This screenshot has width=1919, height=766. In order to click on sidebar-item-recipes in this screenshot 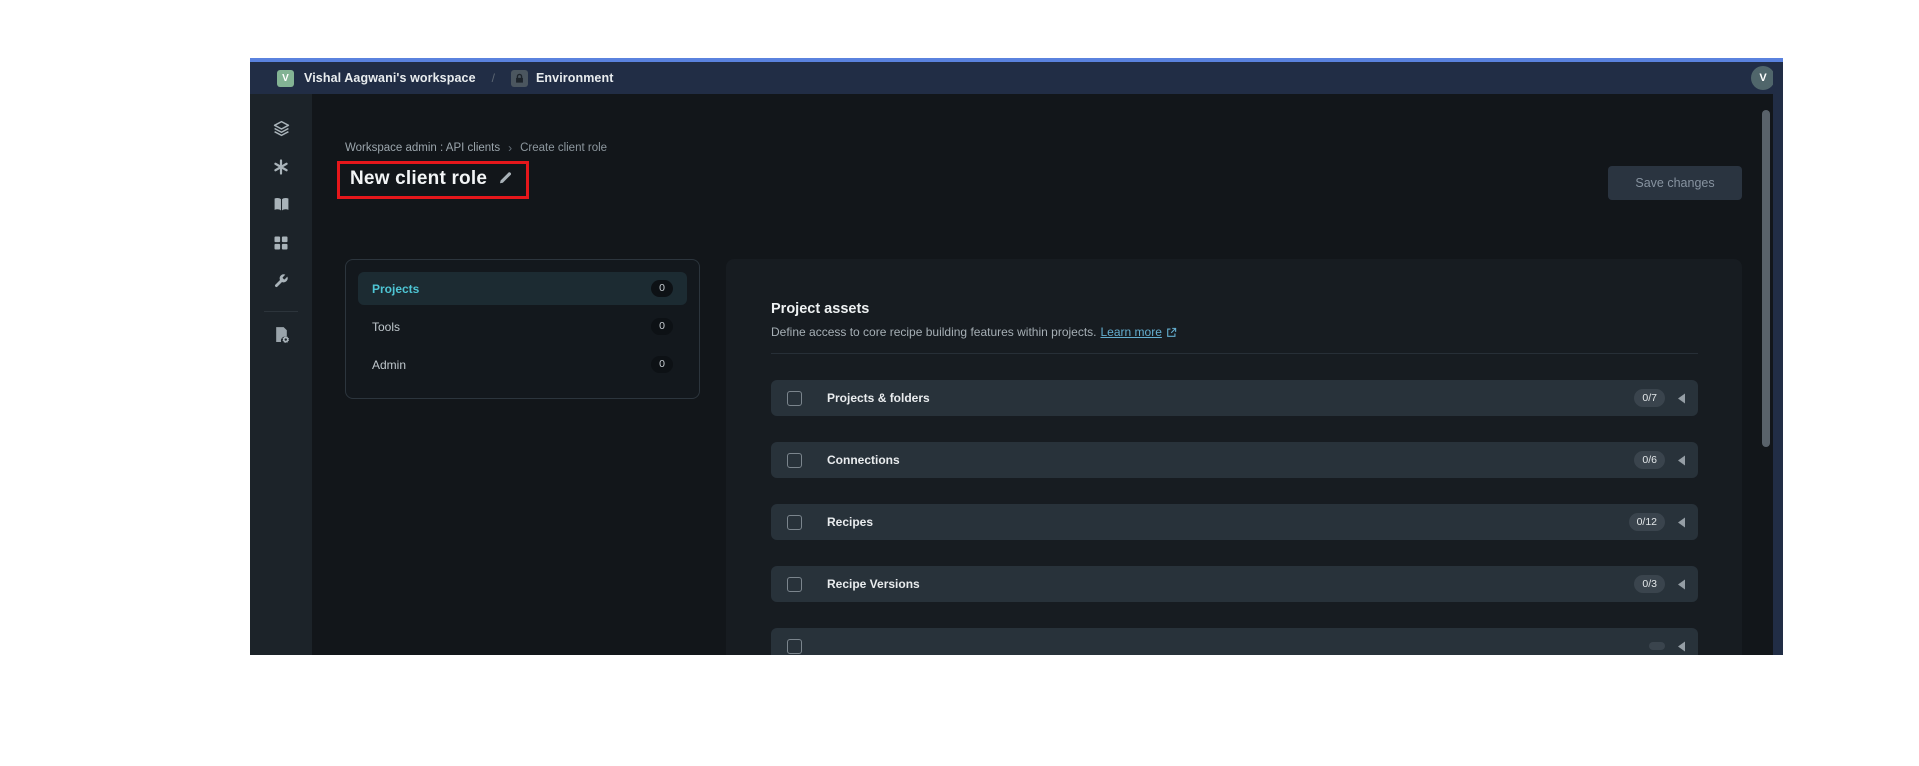, I will do `click(281, 166)`.